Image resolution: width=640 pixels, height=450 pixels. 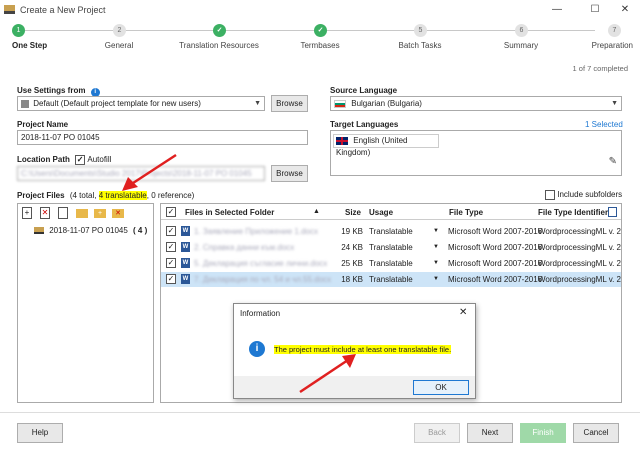 What do you see at coordinates (437, 433) in the screenshot?
I see `back-button: Back` at bounding box center [437, 433].